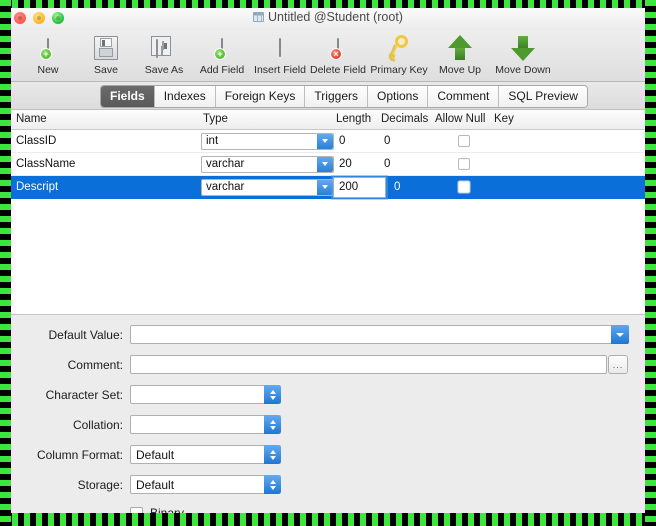 The width and height of the screenshot is (656, 526). Describe the element at coordinates (398, 96) in the screenshot. I see `tab-options: Options` at that location.